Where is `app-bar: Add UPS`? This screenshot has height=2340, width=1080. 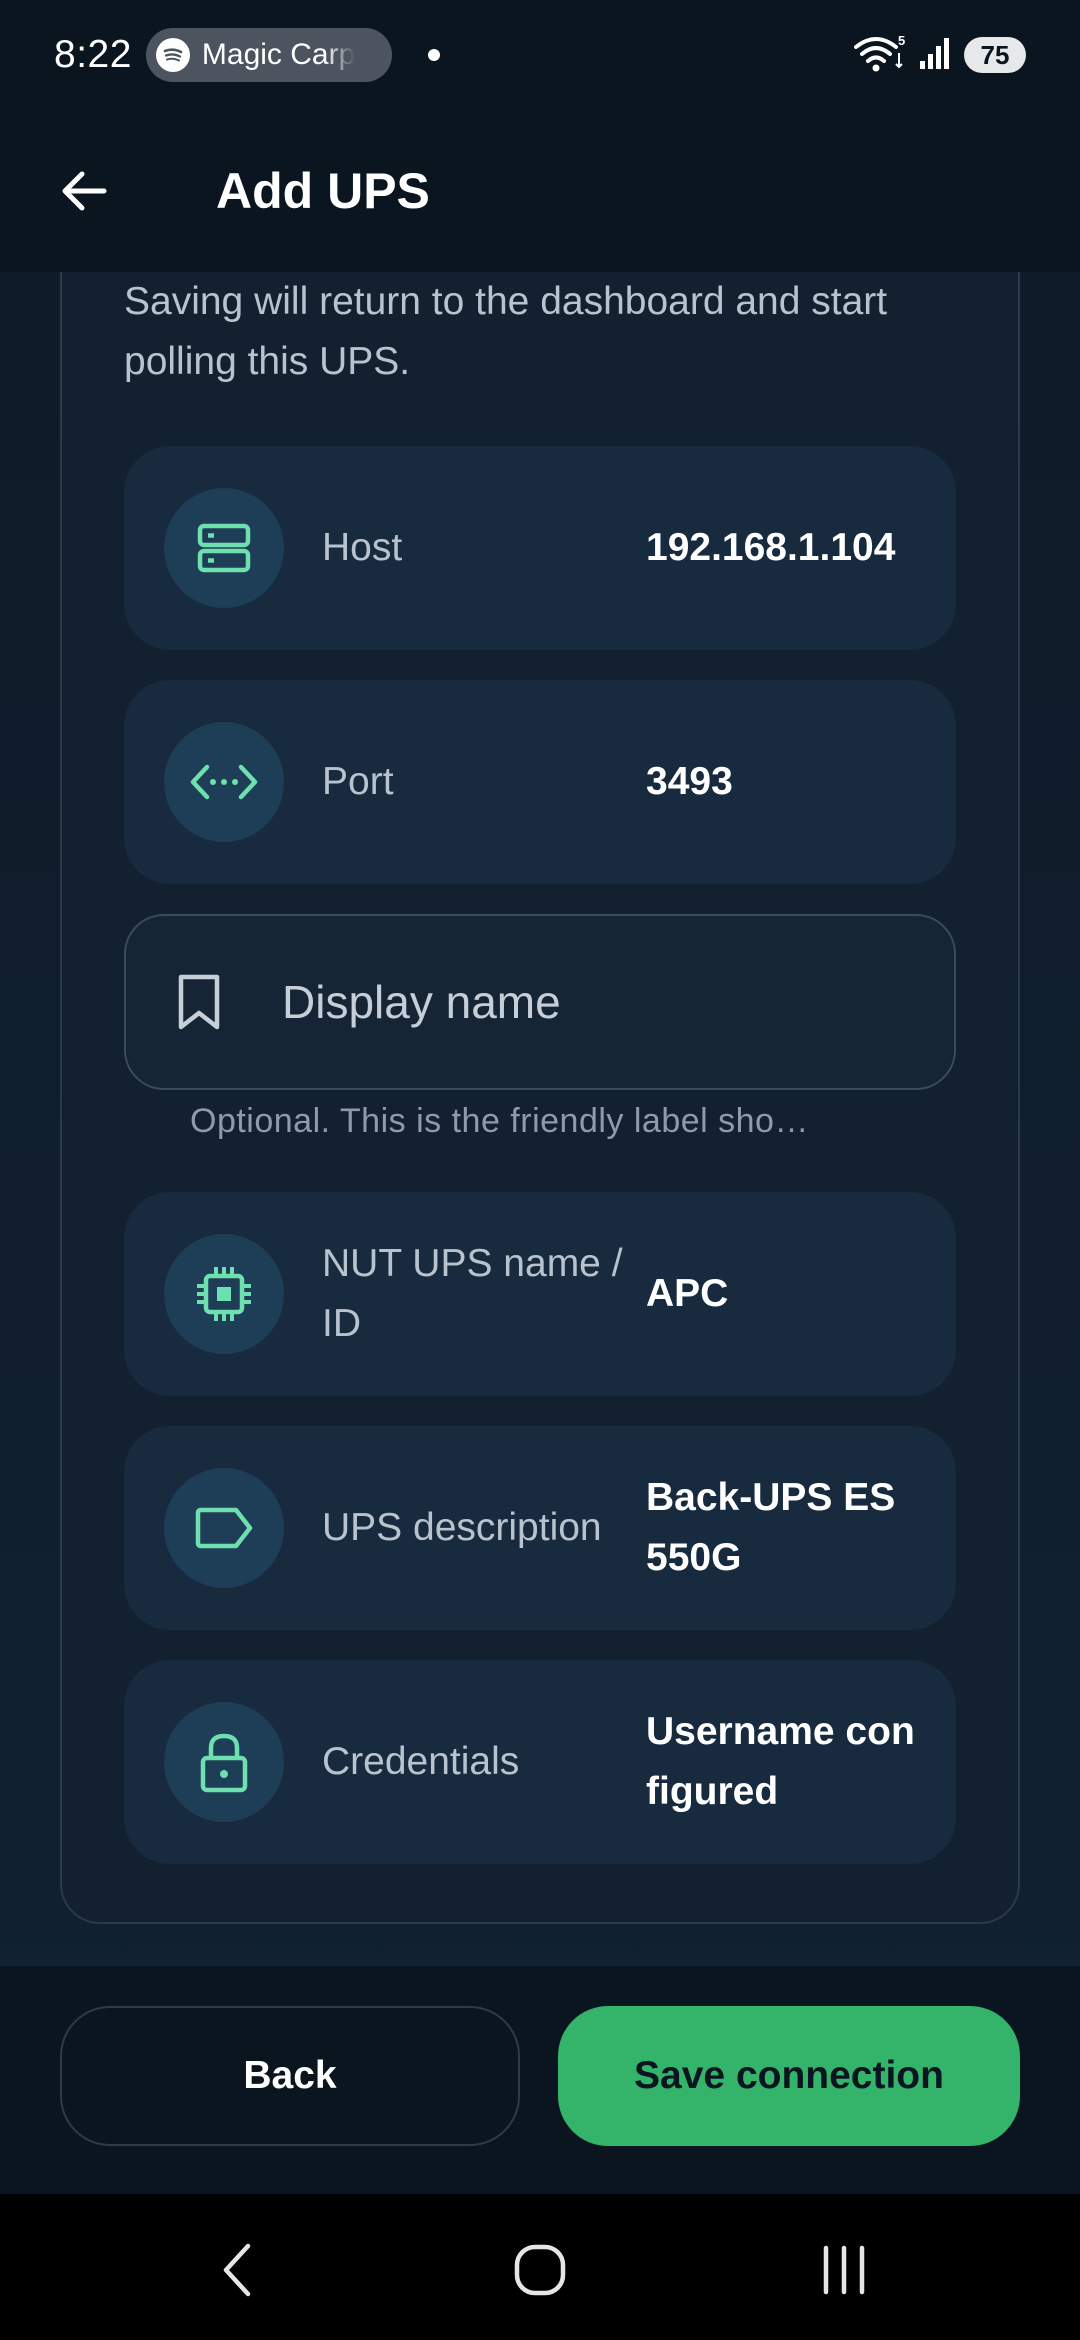 app-bar: Add UPS is located at coordinates (540, 191).